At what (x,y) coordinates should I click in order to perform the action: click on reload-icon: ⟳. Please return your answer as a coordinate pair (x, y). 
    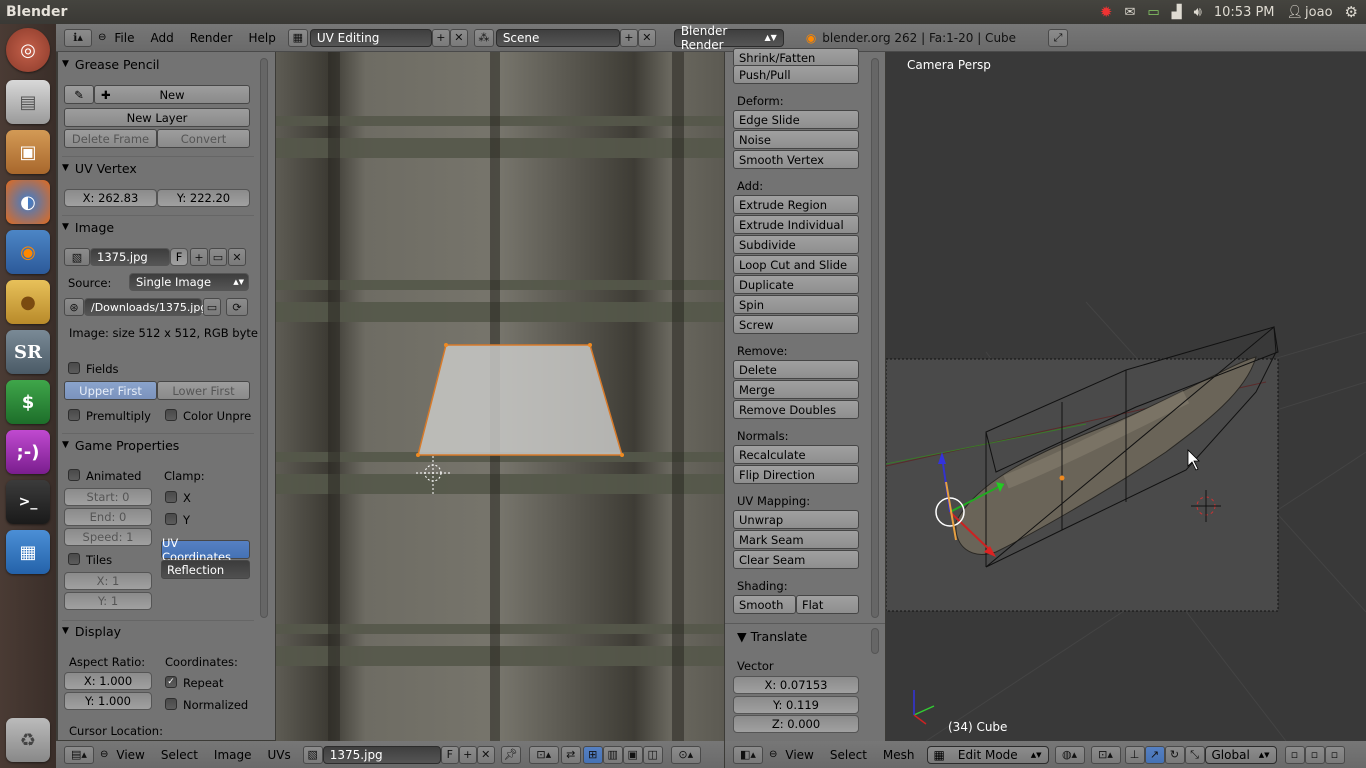
    Looking at the image, I should click on (237, 307).